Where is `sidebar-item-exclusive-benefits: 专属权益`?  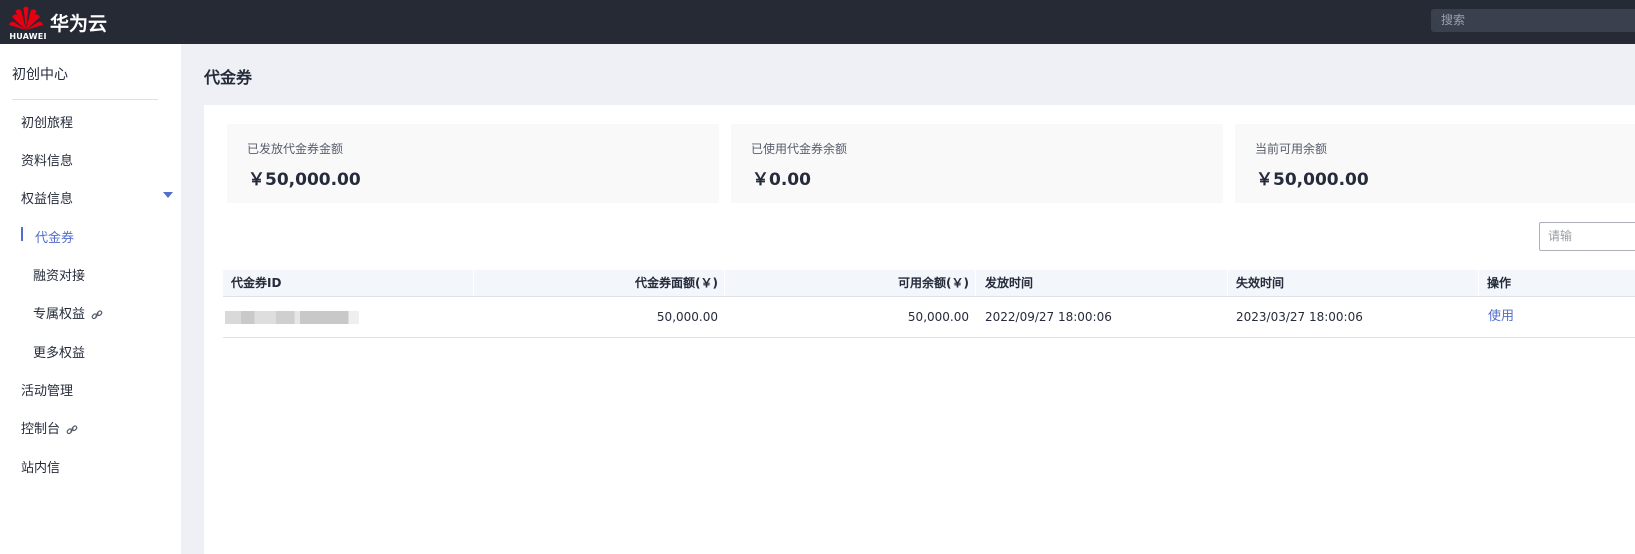
sidebar-item-exclusive-benefits: 专属权益 is located at coordinates (68, 312).